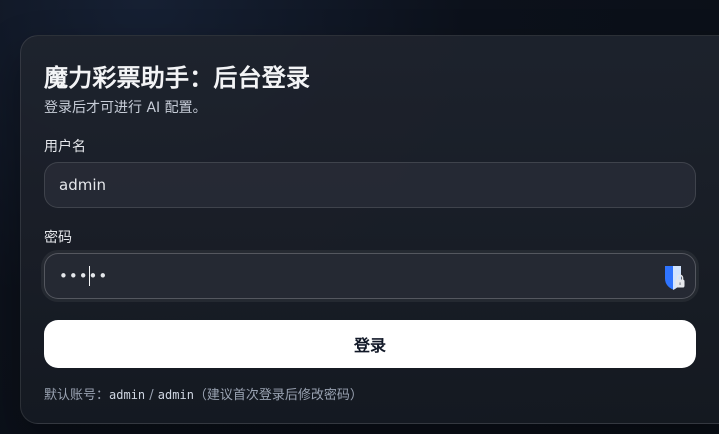 The width and height of the screenshot is (719, 434). What do you see at coordinates (370, 276) in the screenshot?
I see `password-field` at bounding box center [370, 276].